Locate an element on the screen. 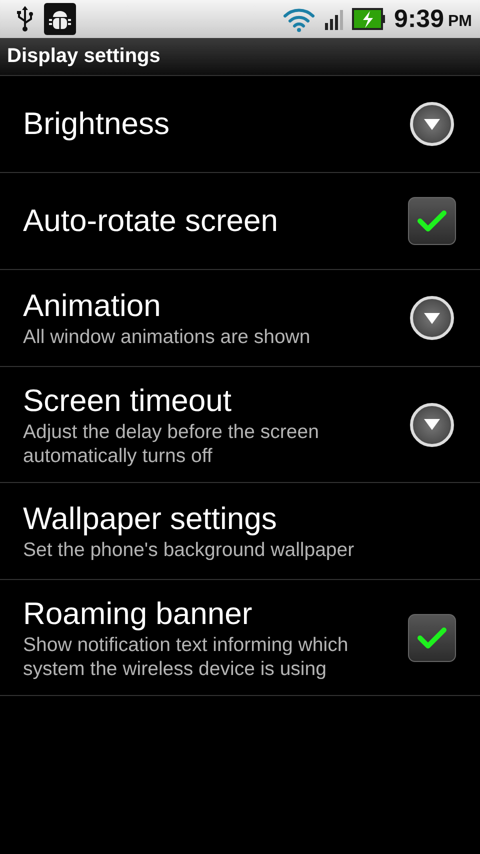  setting-title: Animation is located at coordinates (92, 306).